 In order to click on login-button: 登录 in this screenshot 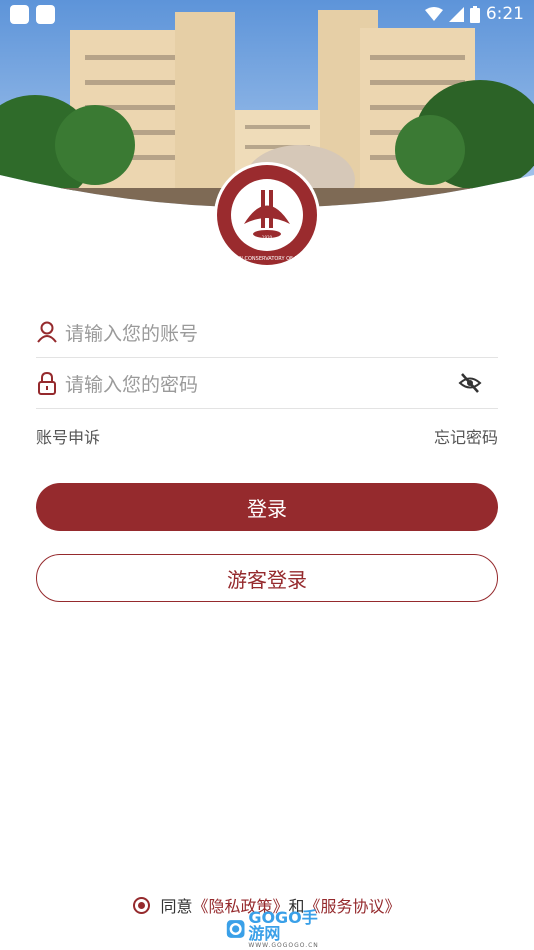, I will do `click(267, 507)`.